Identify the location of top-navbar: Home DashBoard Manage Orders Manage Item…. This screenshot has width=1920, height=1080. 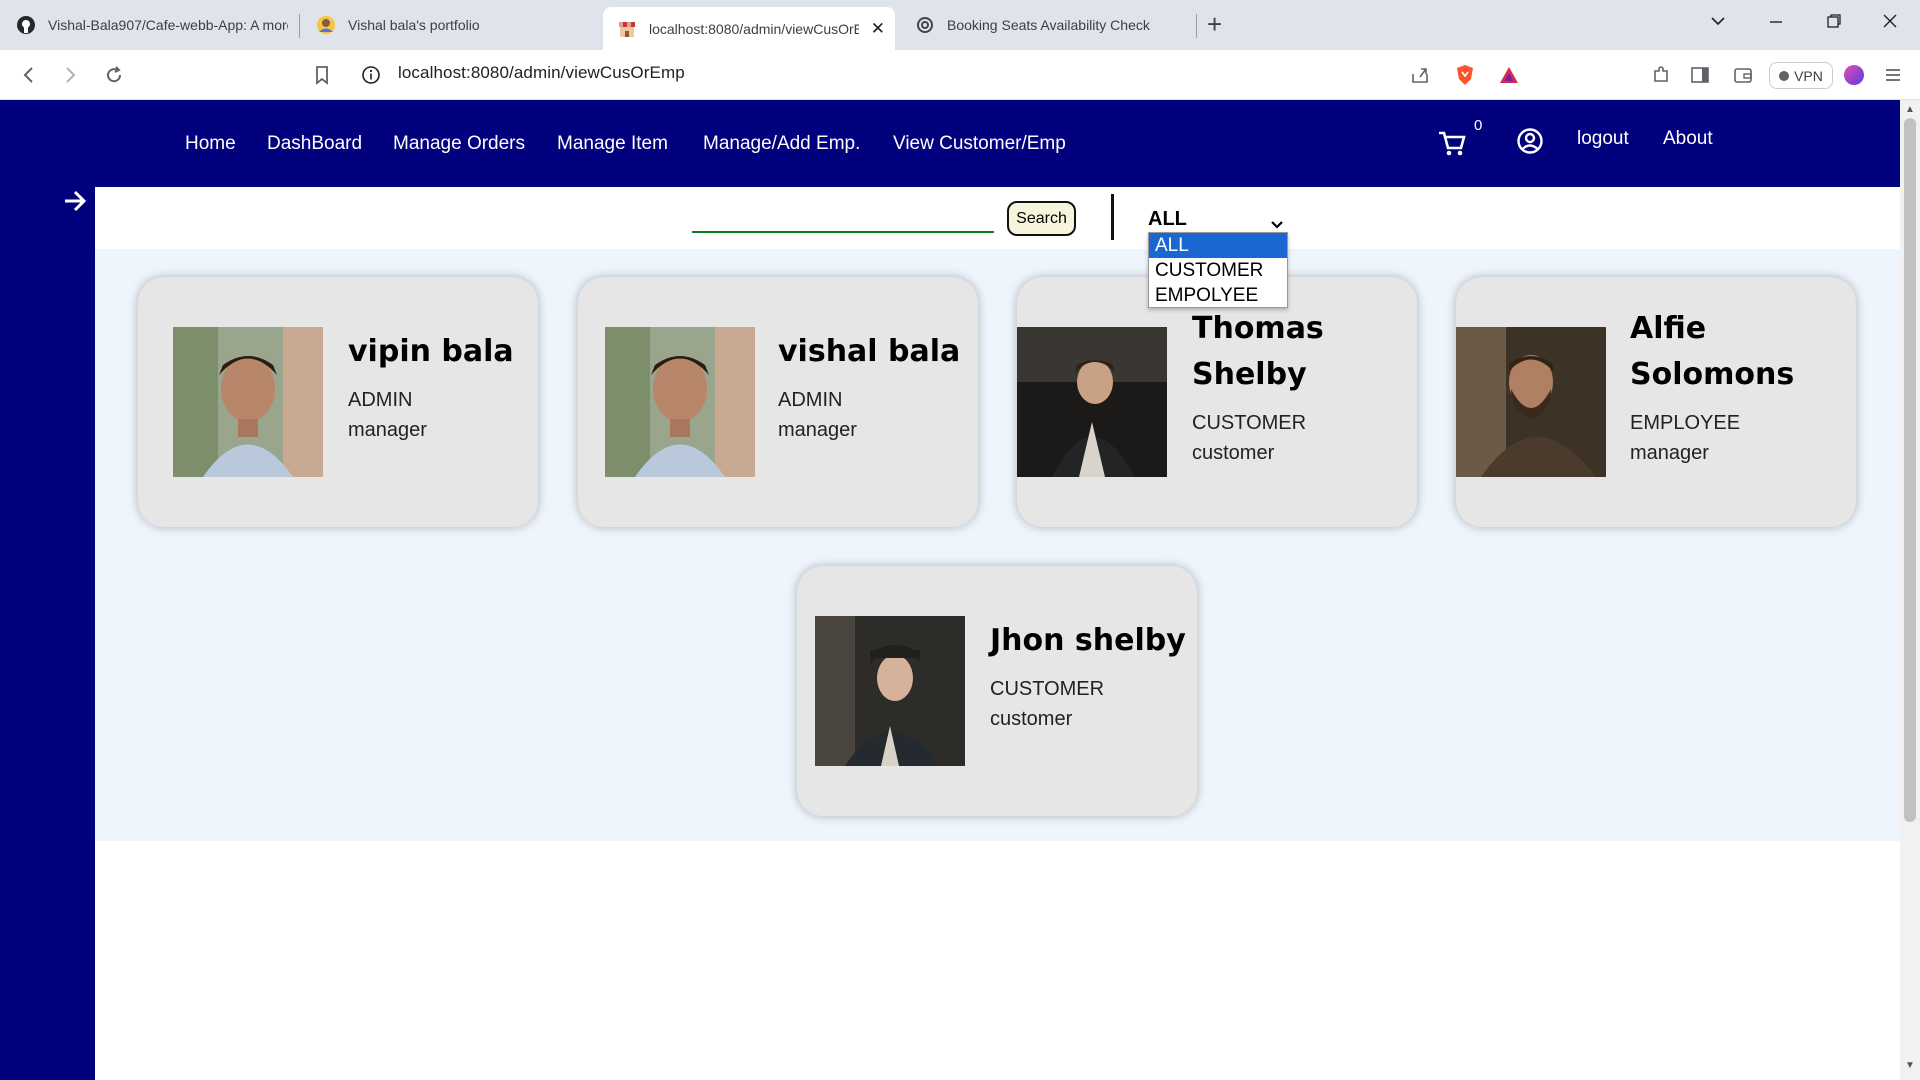
(950, 143).